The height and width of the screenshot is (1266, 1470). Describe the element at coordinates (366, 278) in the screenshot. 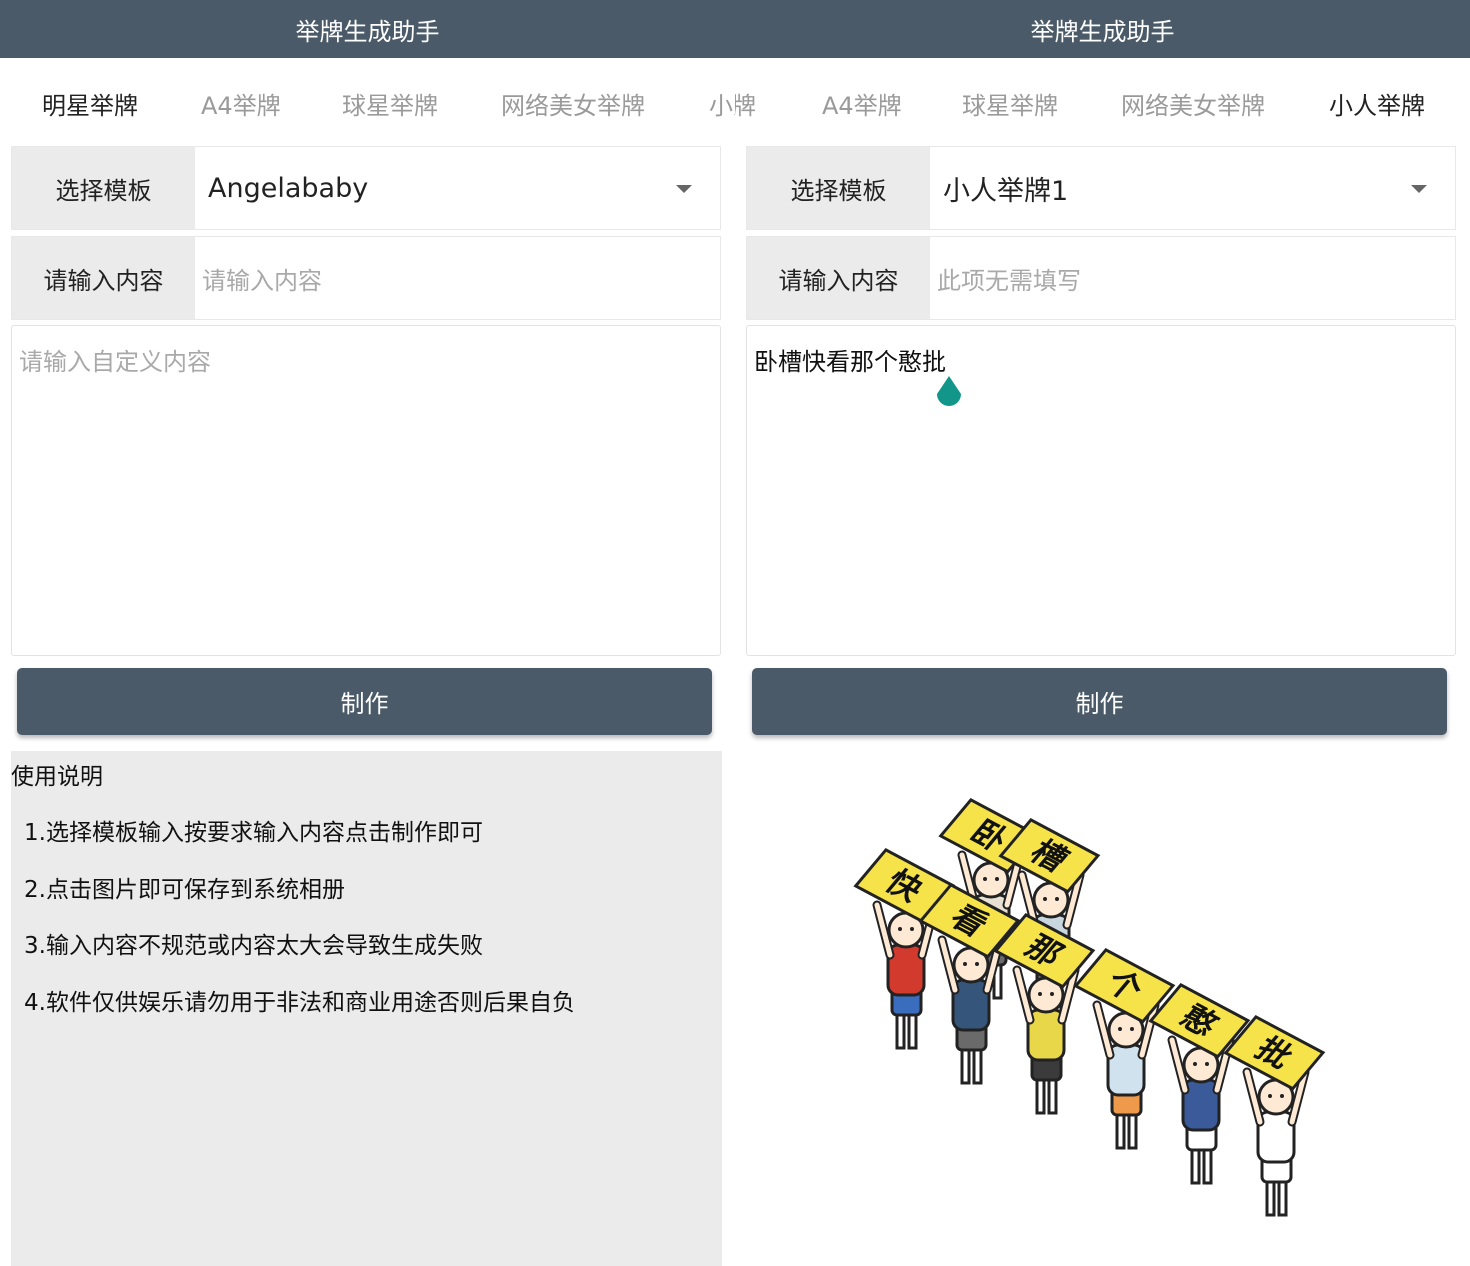

I see `content-row: 请输入内容 请输入内容` at that location.